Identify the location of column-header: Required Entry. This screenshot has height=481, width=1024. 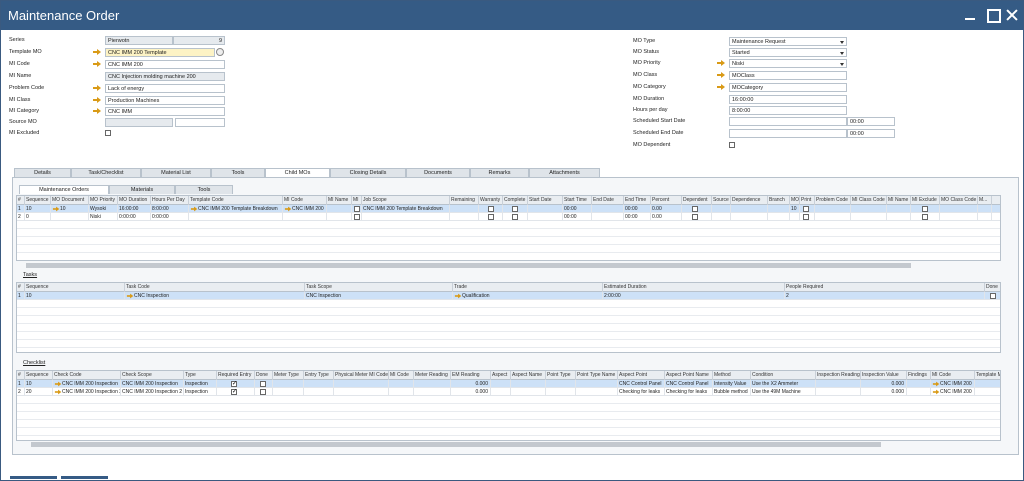
(236, 375).